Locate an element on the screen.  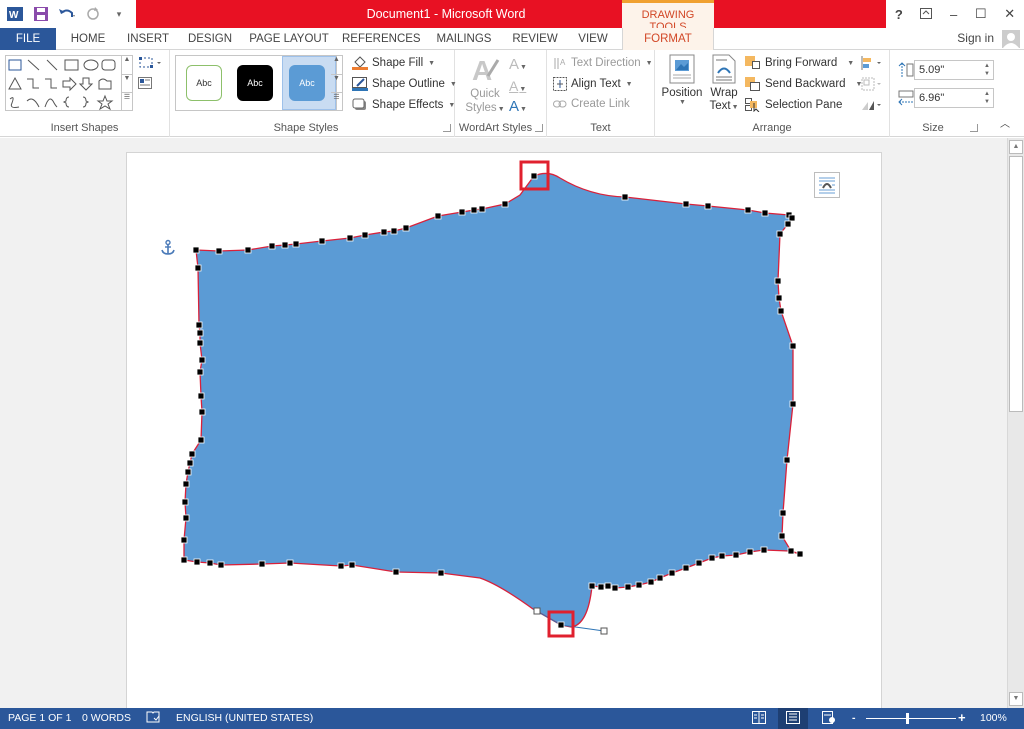
vertical-scrollbar: ▲ ▼ is located at coordinates (1015, 423).